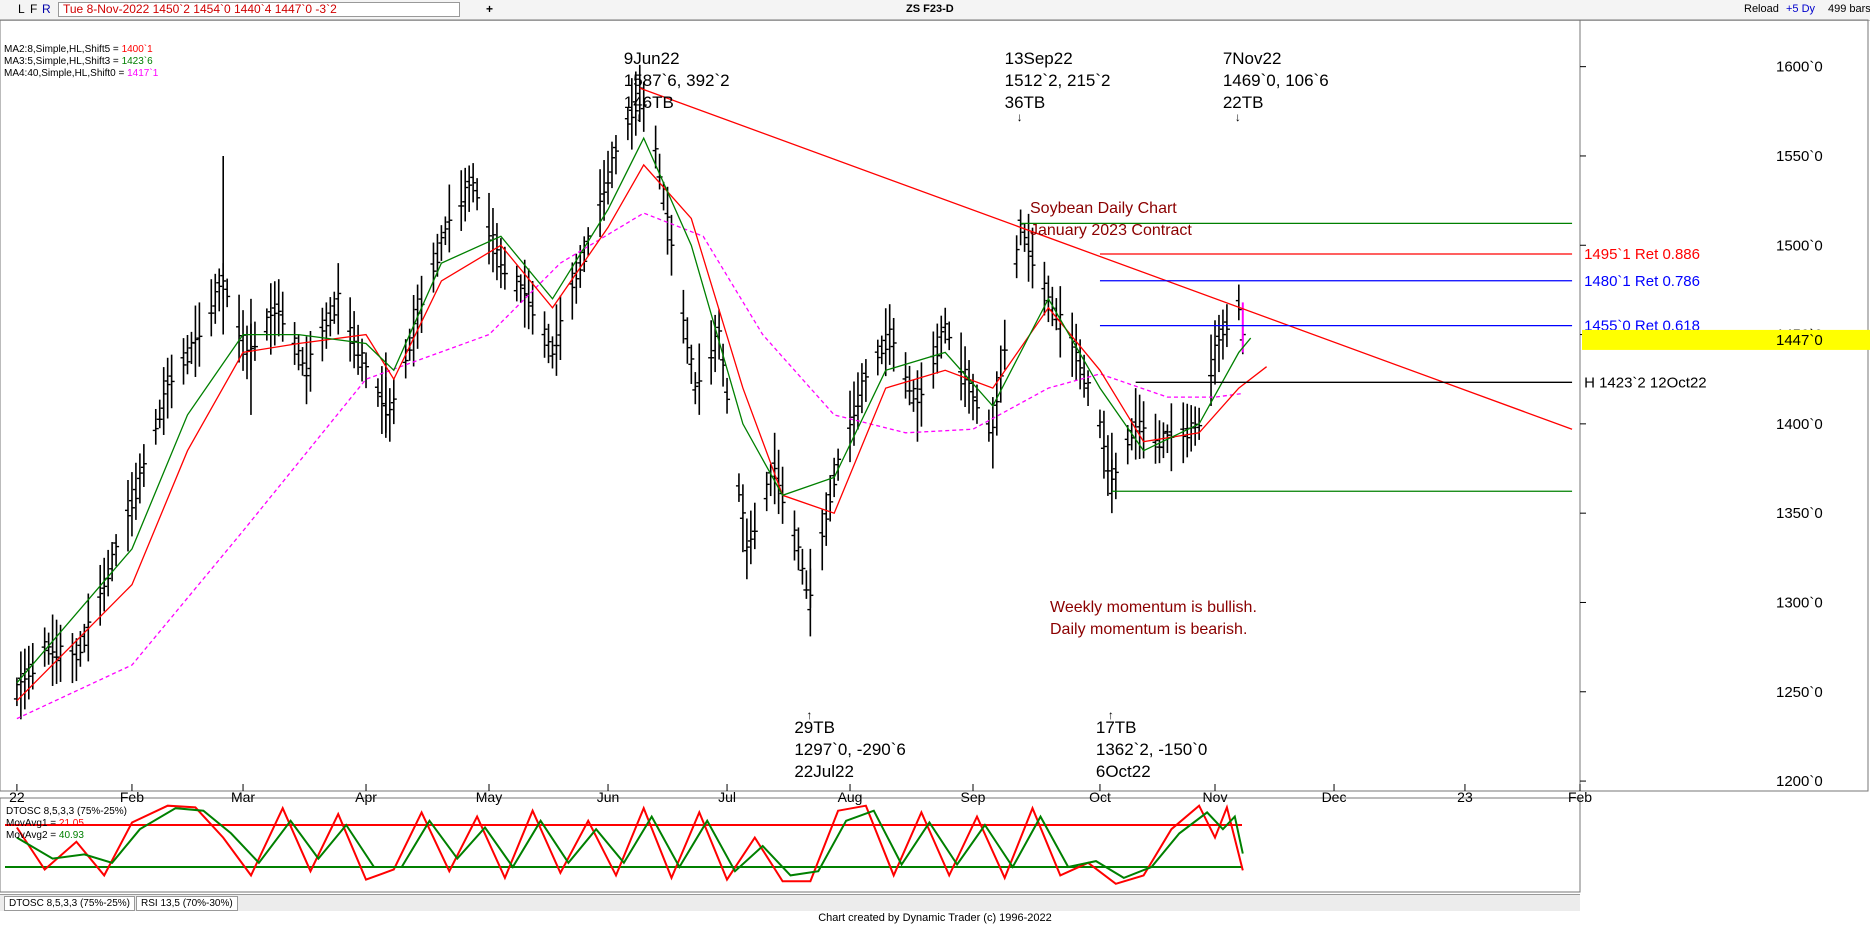  What do you see at coordinates (1148, 629) in the screenshot?
I see `momentum-note-daily: Daily momentum is bearish.` at bounding box center [1148, 629].